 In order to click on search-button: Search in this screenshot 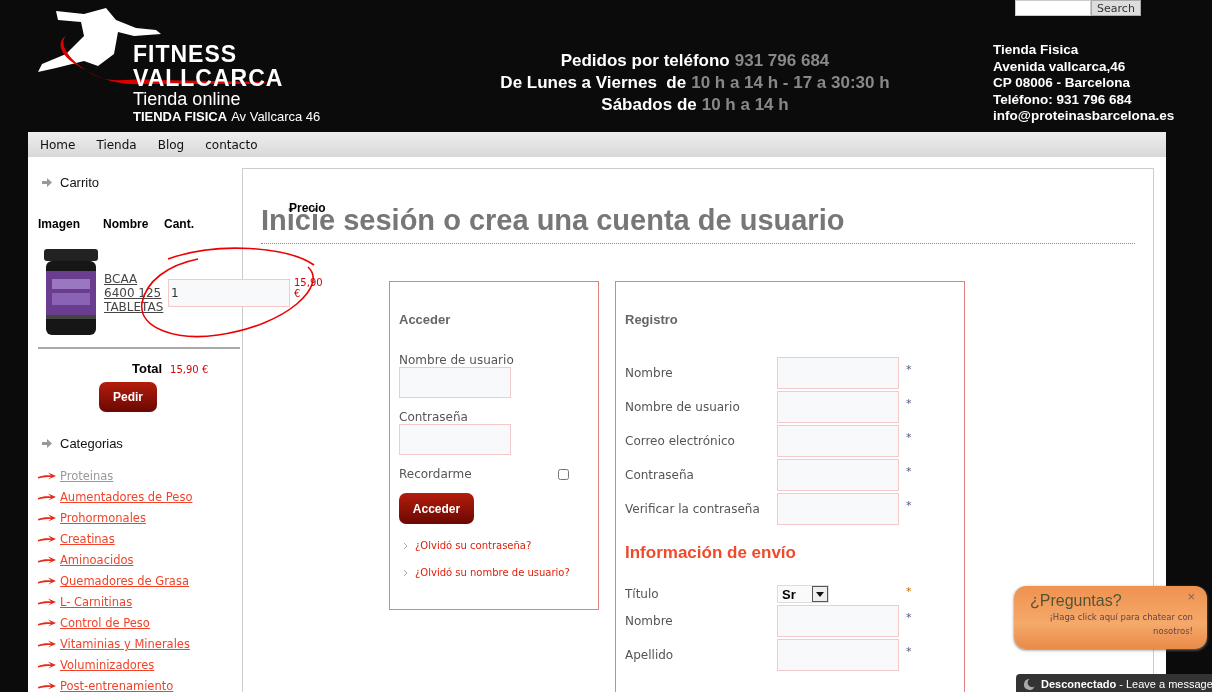, I will do `click(1116, 8)`.